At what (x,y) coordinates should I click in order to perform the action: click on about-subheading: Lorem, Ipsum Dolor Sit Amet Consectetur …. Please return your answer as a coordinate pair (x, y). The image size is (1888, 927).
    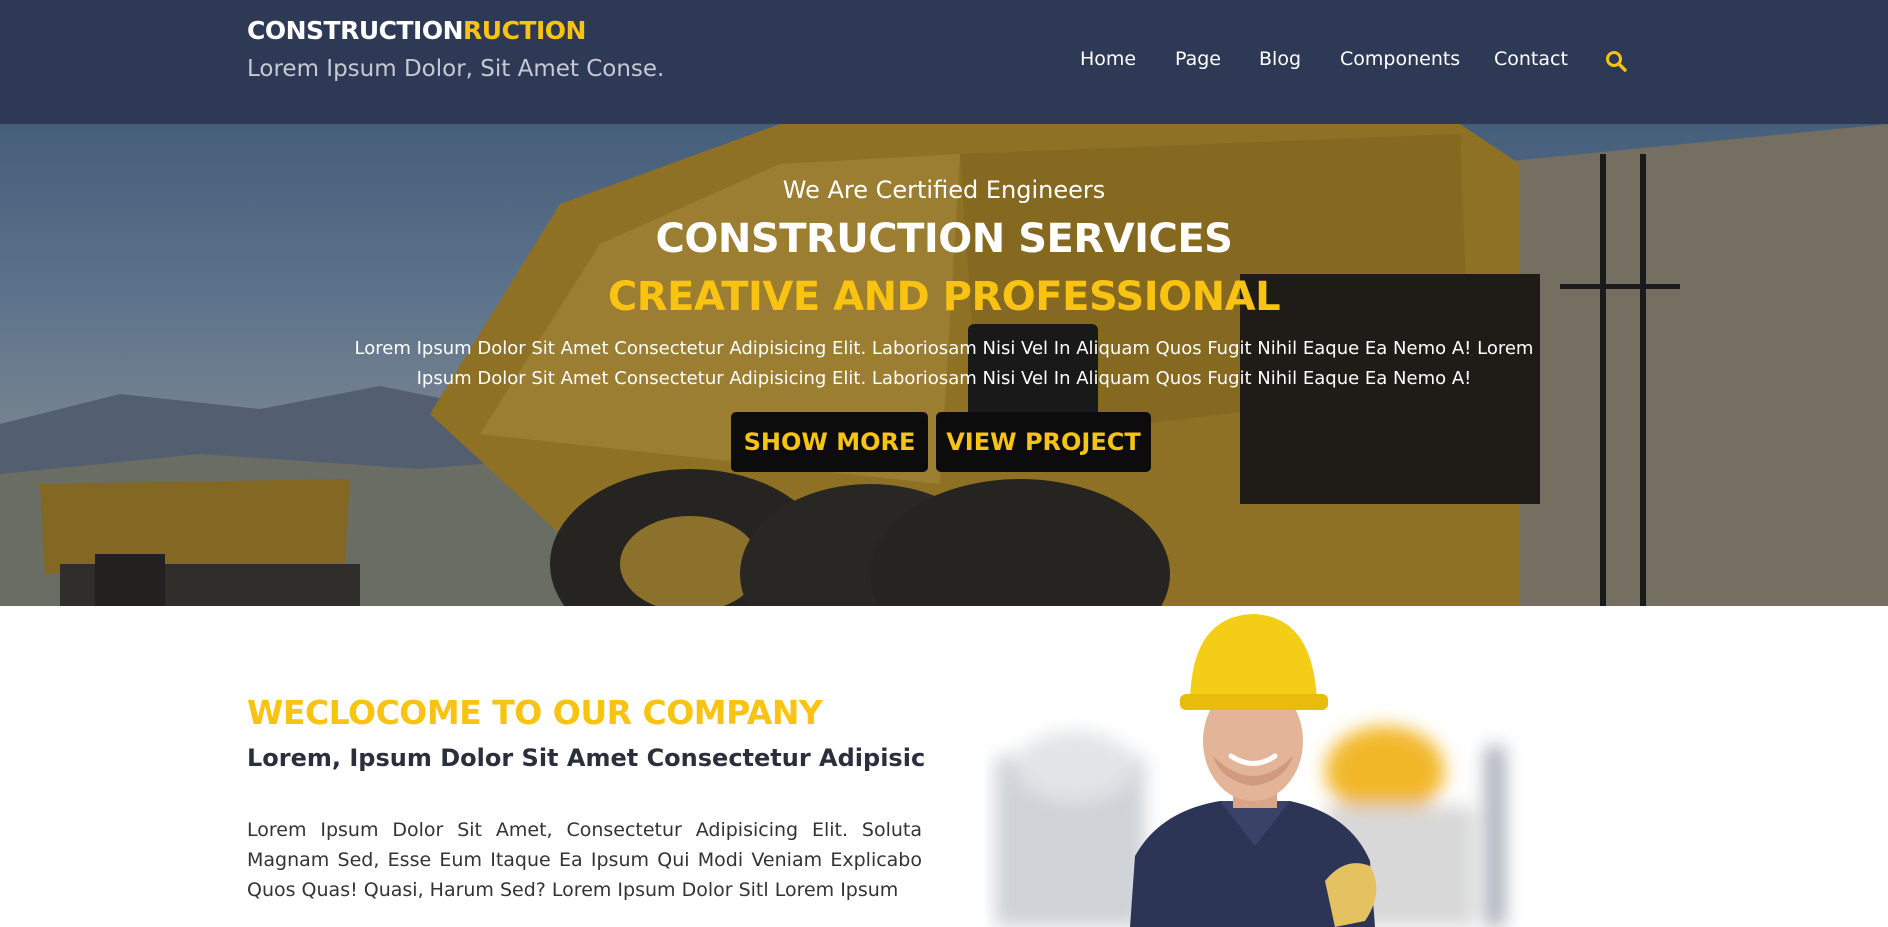
    Looking at the image, I should click on (586, 758).